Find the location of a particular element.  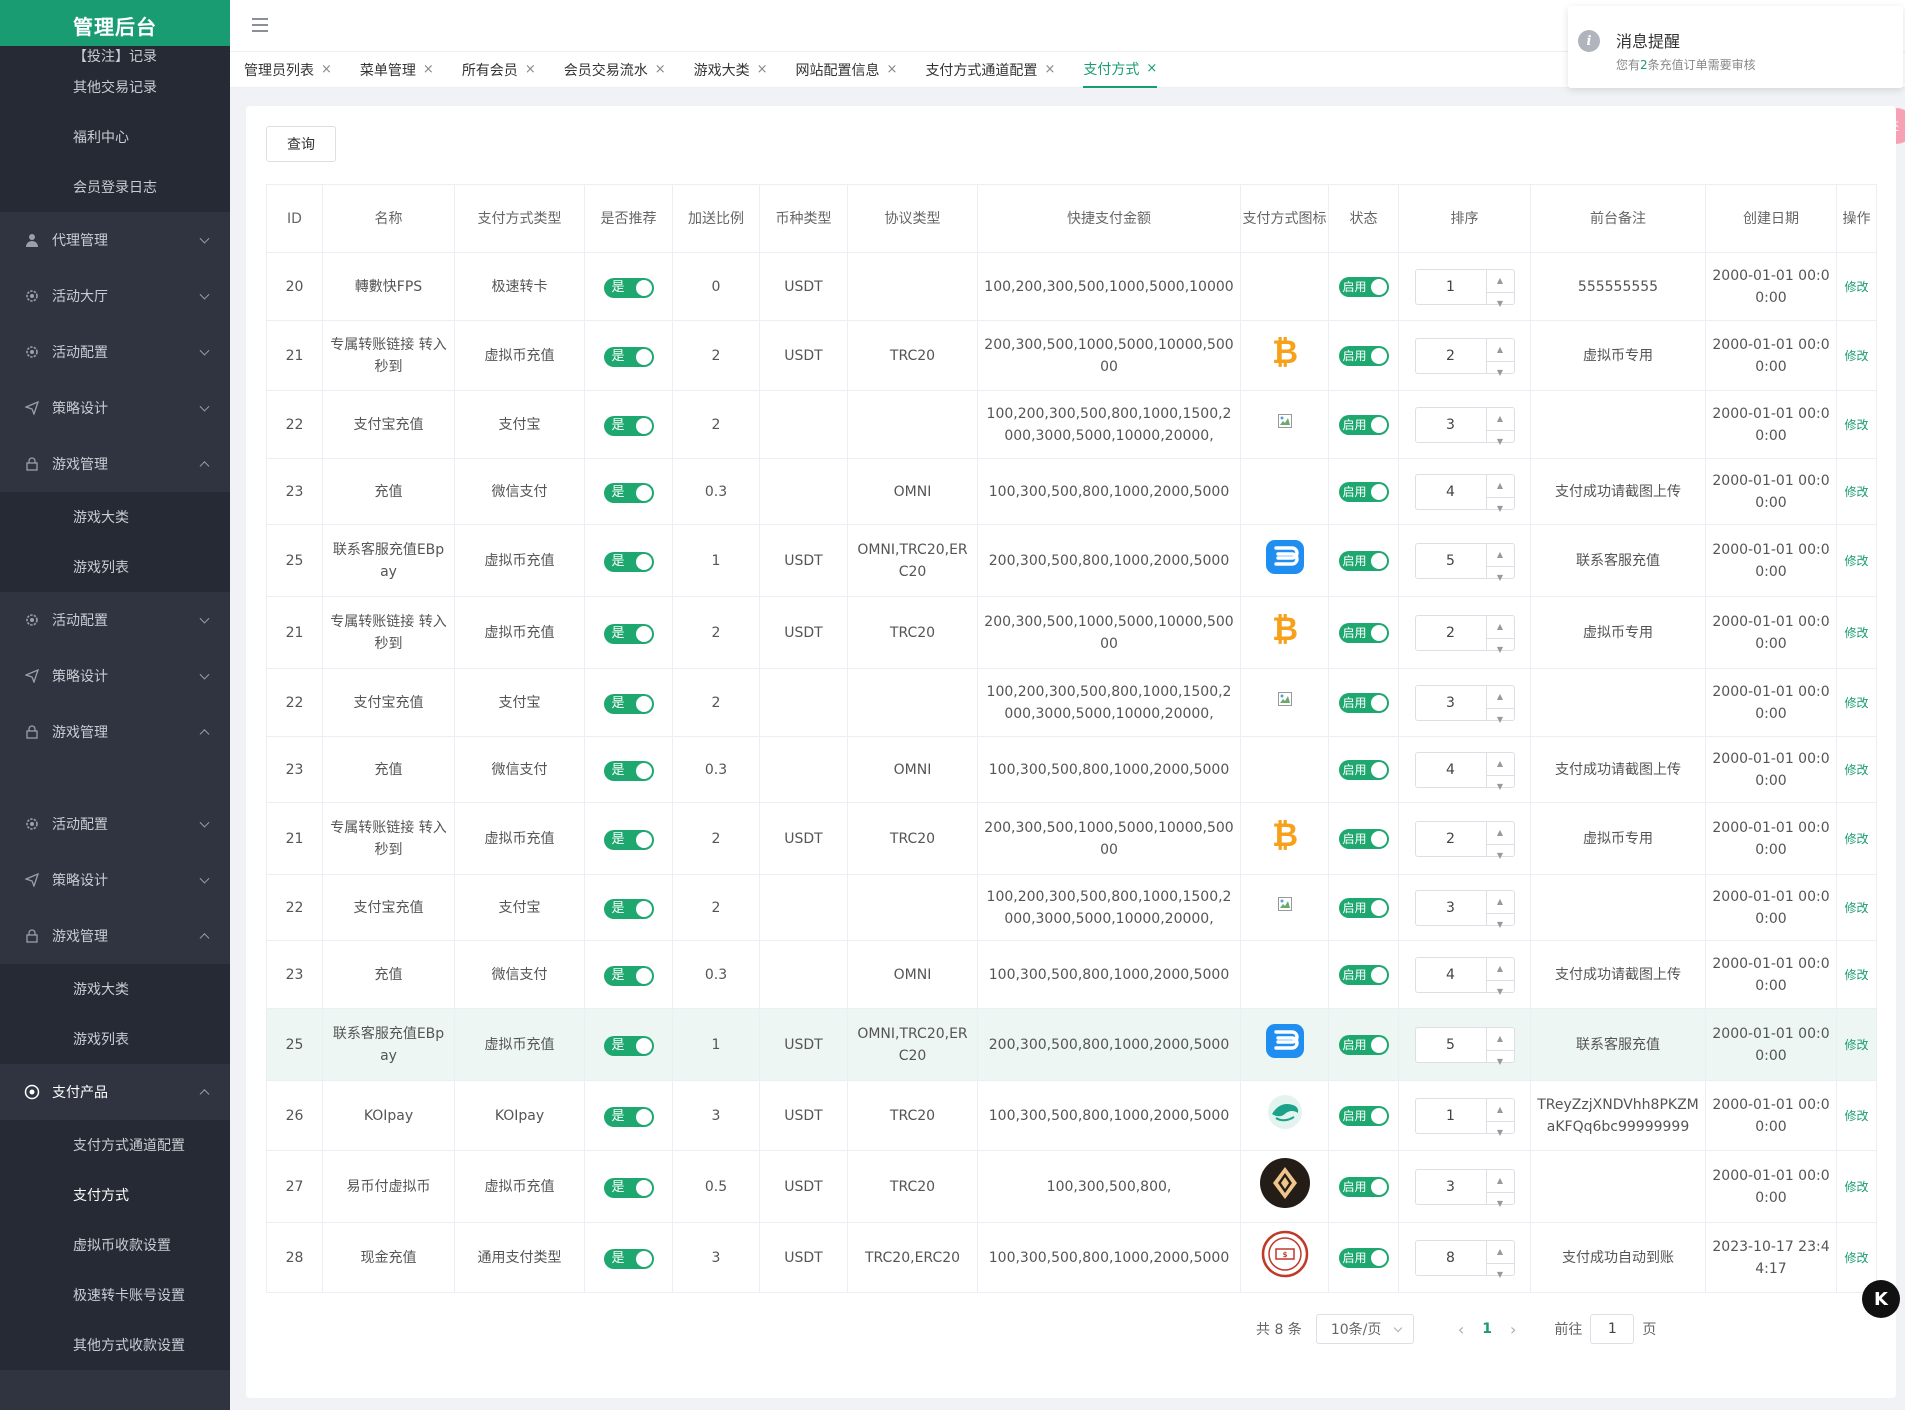

sort-stepper: 8 ▲ ▼ is located at coordinates (1464, 1259).